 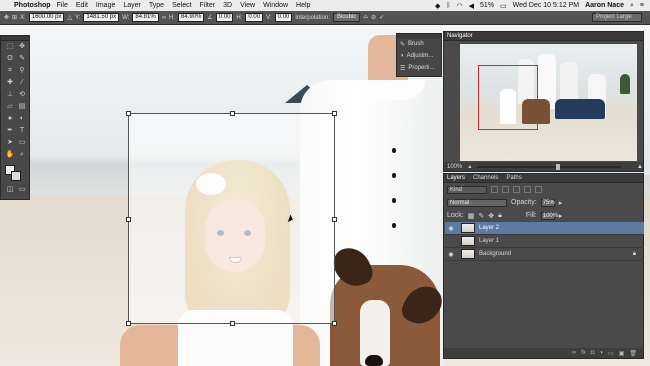 I want to click on tab-navigator: Navigator, so click(x=460, y=36).